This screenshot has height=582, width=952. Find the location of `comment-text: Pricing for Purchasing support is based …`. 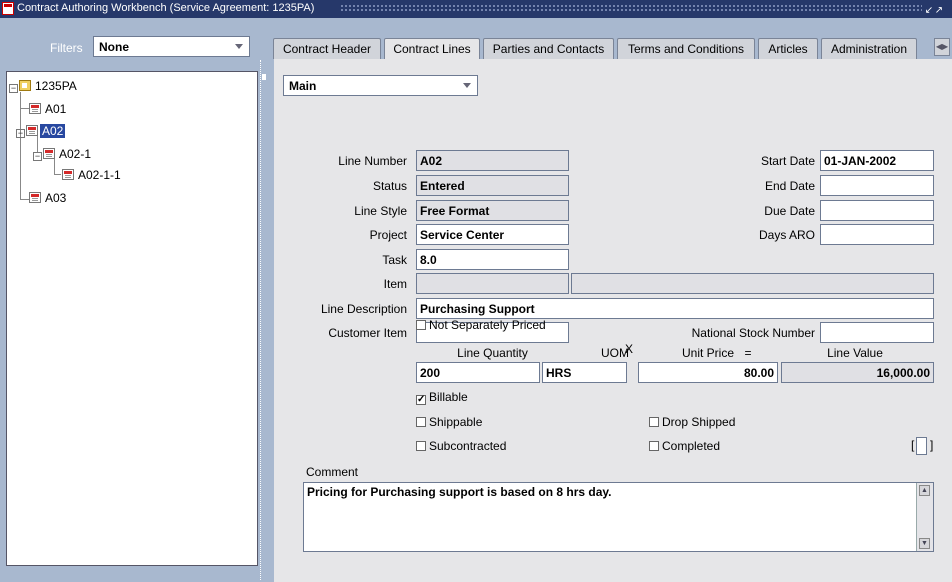

comment-text: Pricing for Purchasing support is based … is located at coordinates (459, 492).